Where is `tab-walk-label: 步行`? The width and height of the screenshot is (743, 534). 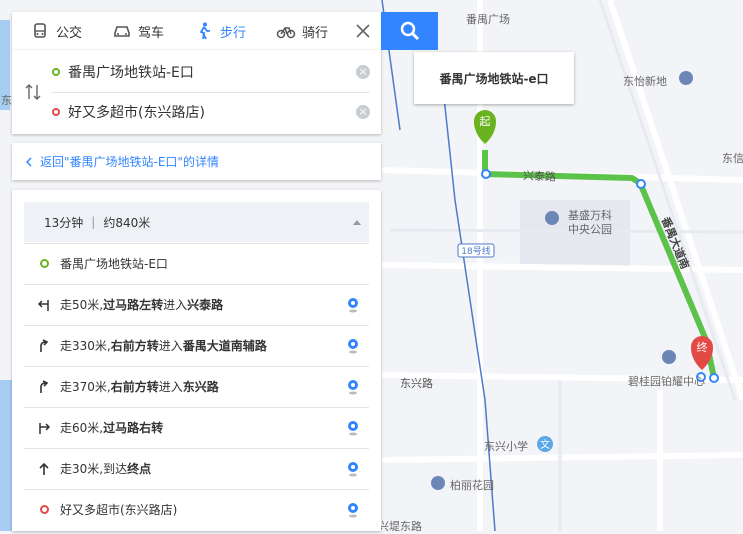 tab-walk-label: 步行 is located at coordinates (233, 33).